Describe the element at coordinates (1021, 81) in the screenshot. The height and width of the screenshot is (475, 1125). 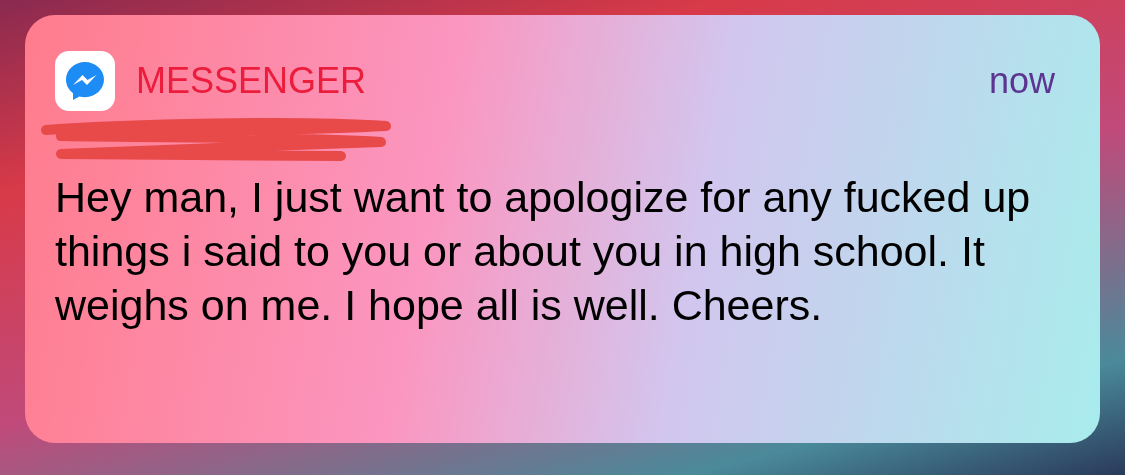
I see `timestamp: now` at that location.